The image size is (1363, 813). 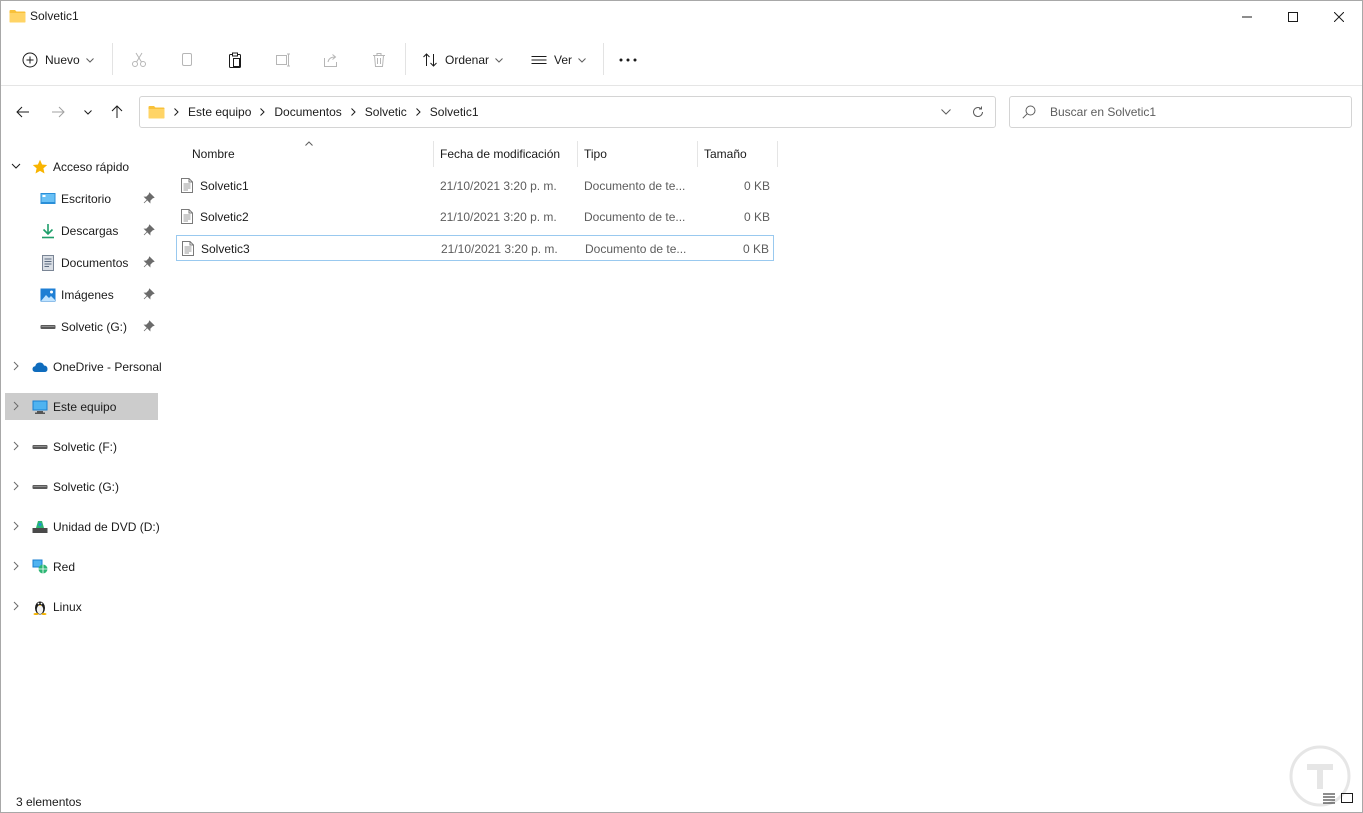 I want to click on back-button, so click(x=23, y=112).